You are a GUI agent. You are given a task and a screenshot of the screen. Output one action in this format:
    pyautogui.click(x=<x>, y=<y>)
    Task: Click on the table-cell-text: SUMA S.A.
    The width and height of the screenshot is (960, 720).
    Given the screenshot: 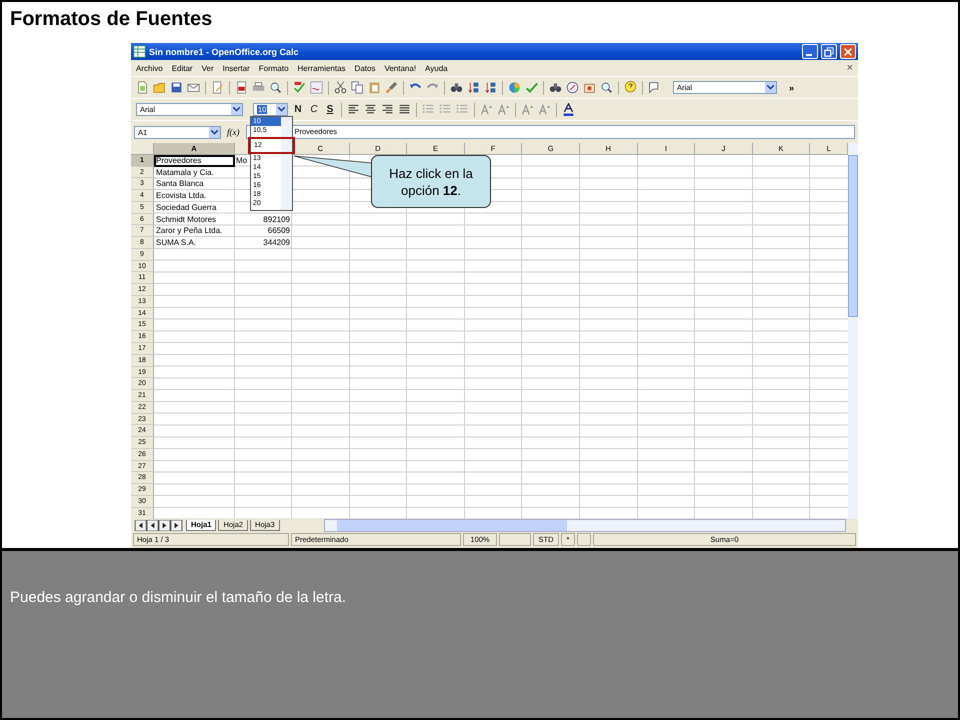 What is the action you would take?
    pyautogui.click(x=176, y=243)
    